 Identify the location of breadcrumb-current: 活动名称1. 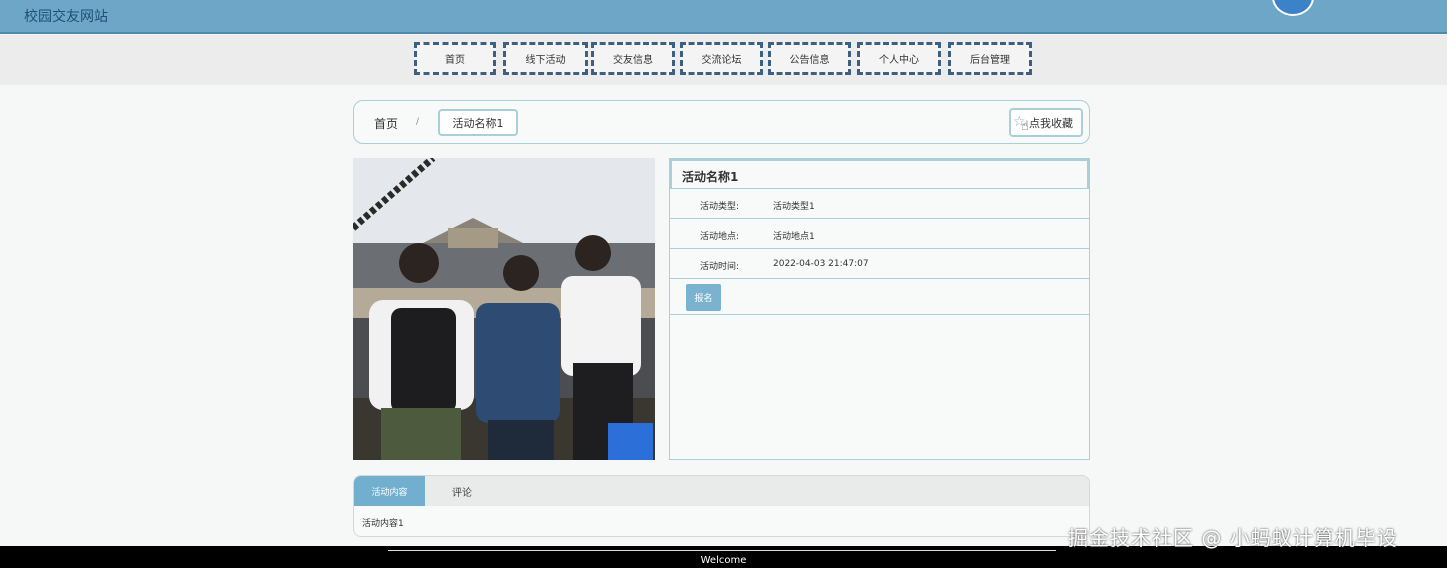
(478, 122).